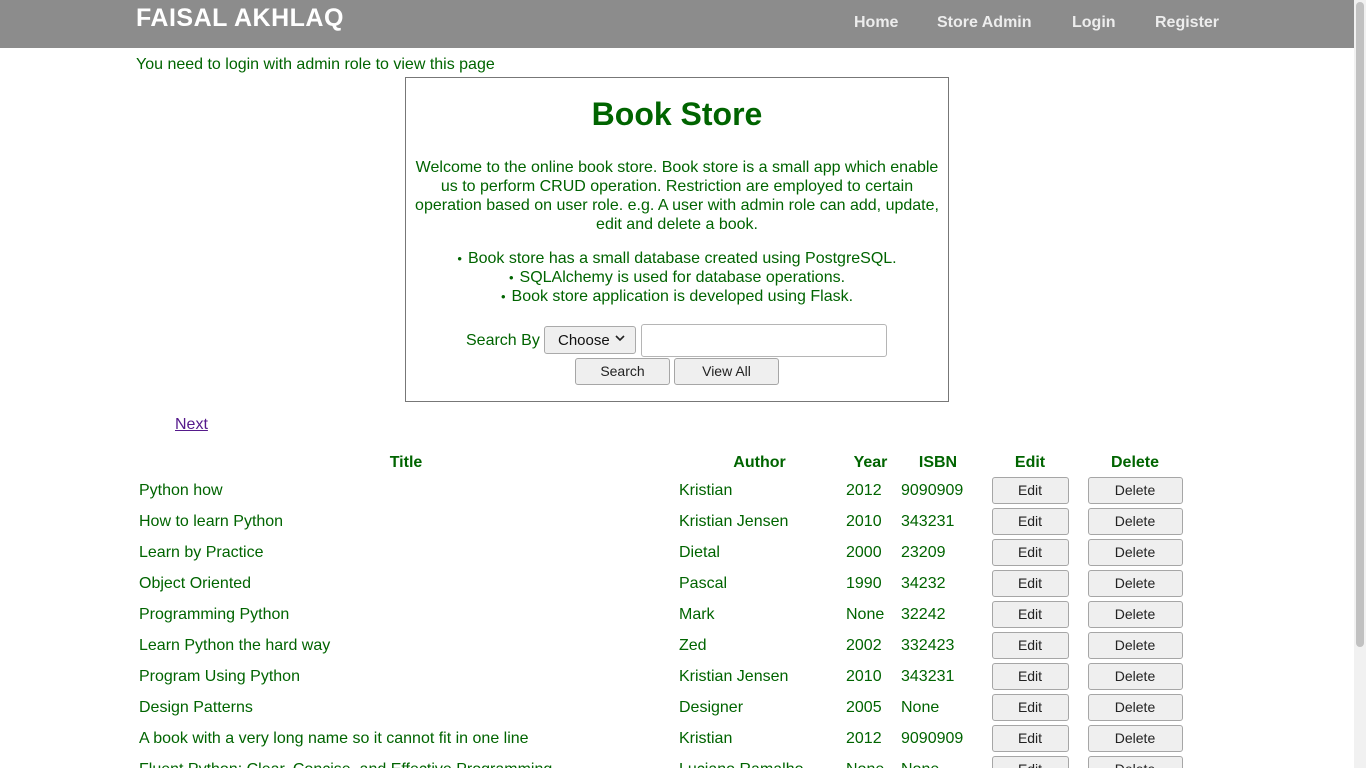  I want to click on book-author-cell: Kristian, so click(706, 490).